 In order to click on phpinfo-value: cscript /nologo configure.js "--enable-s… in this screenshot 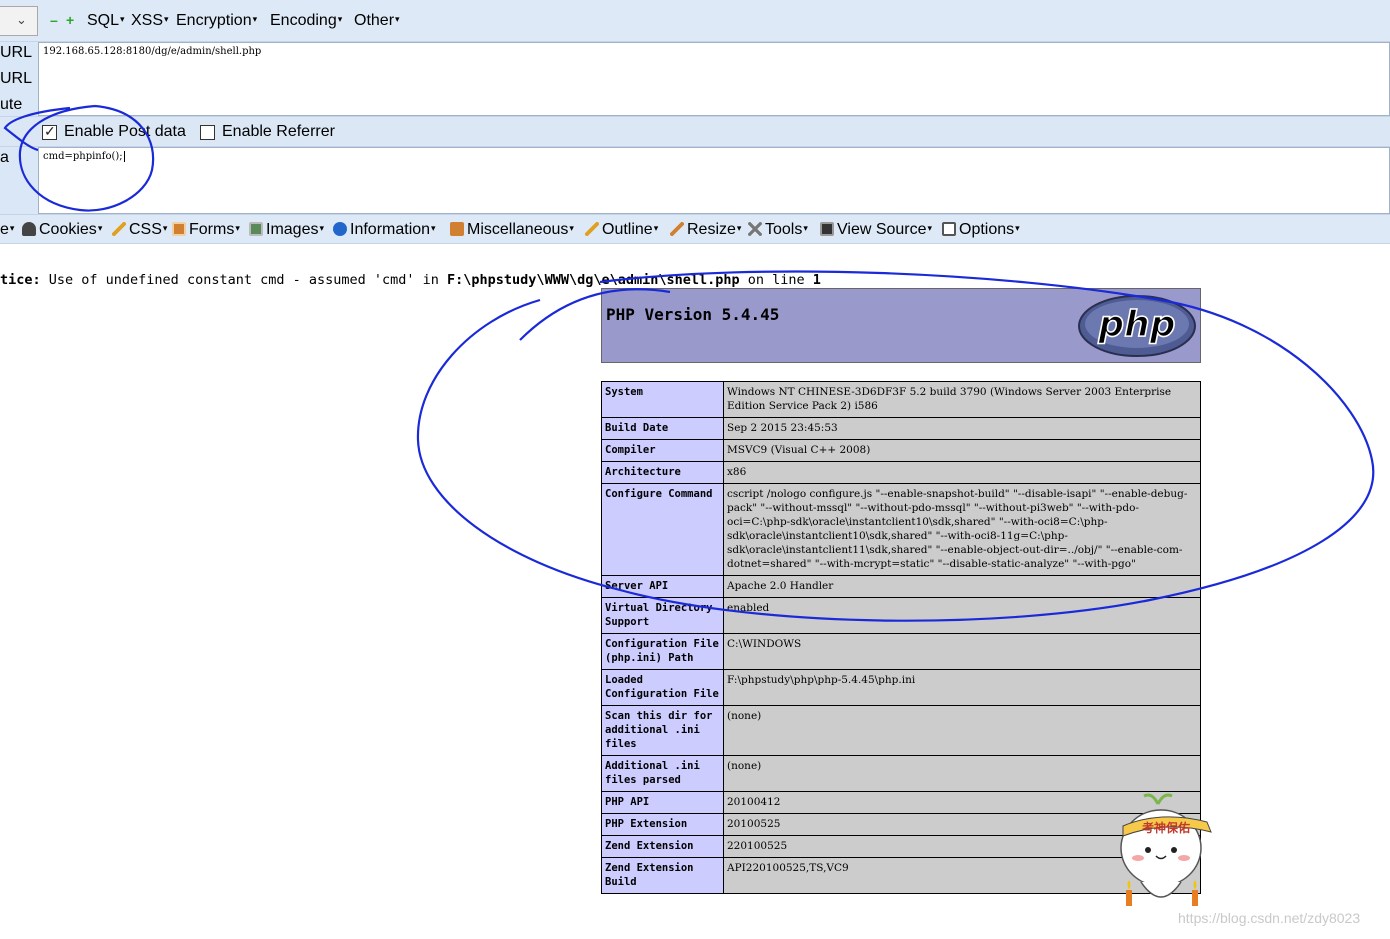, I will do `click(962, 529)`.